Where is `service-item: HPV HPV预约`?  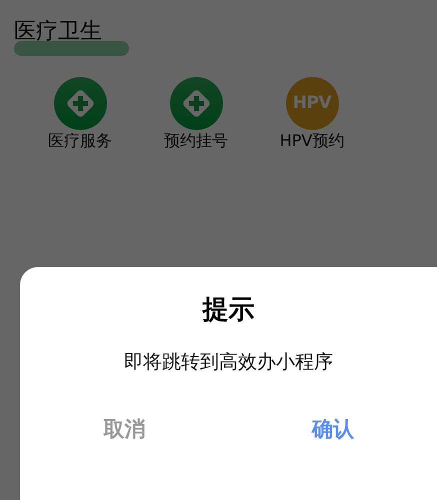 service-item: HPV HPV预约 is located at coordinates (312, 114).